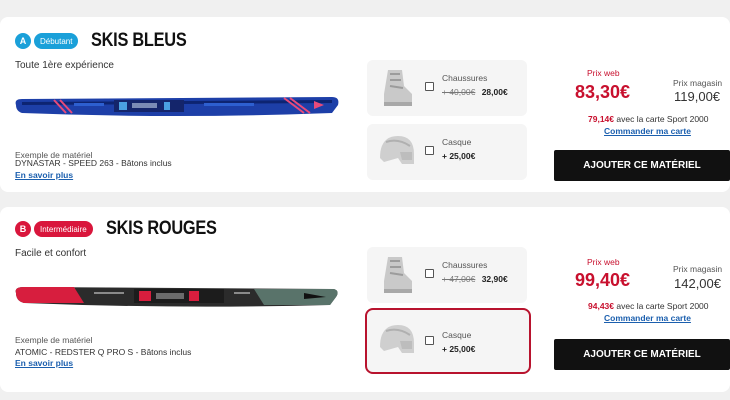  I want to click on product-subtitle: Facile et confort, so click(51, 253).